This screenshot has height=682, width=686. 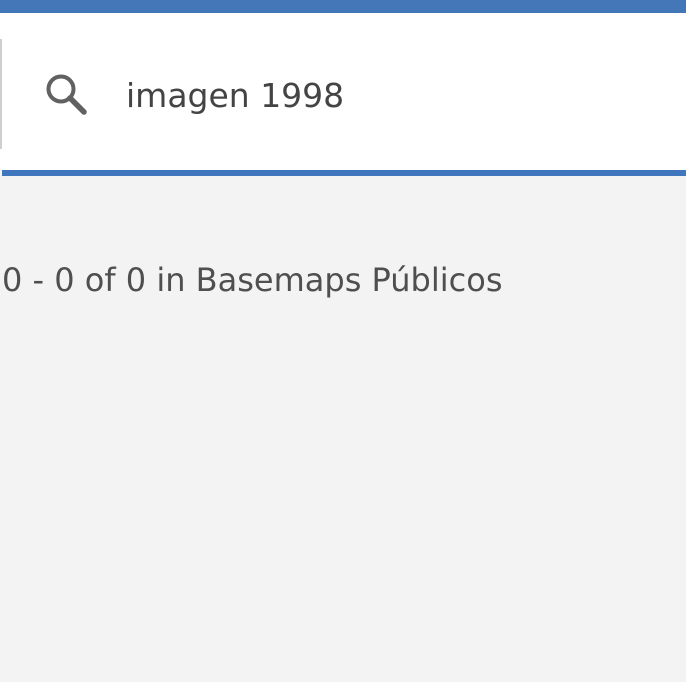 What do you see at coordinates (66, 94) in the screenshot?
I see `search-icon` at bounding box center [66, 94].